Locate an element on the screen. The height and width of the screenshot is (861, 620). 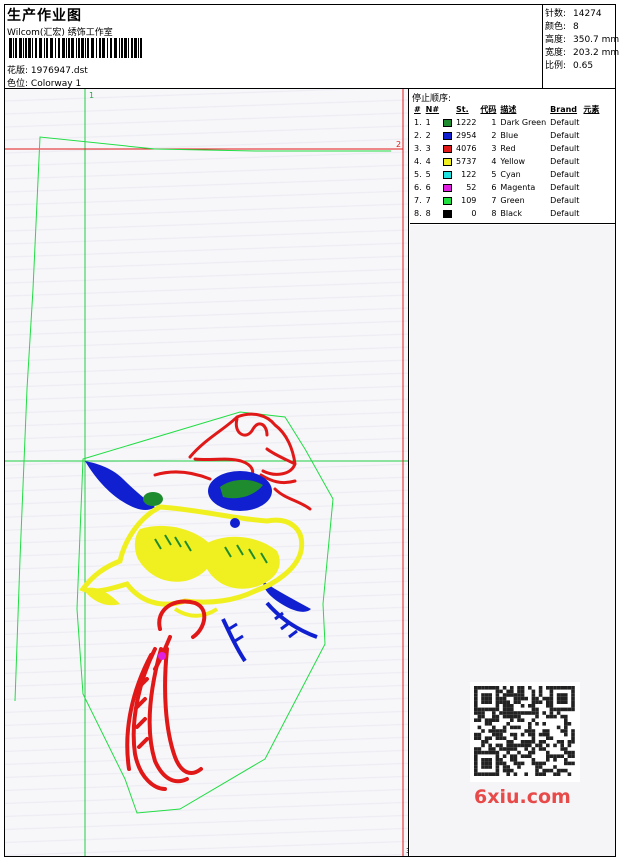
table-row: 8. 8 0 8 Black Default is located at coordinates (506, 213).